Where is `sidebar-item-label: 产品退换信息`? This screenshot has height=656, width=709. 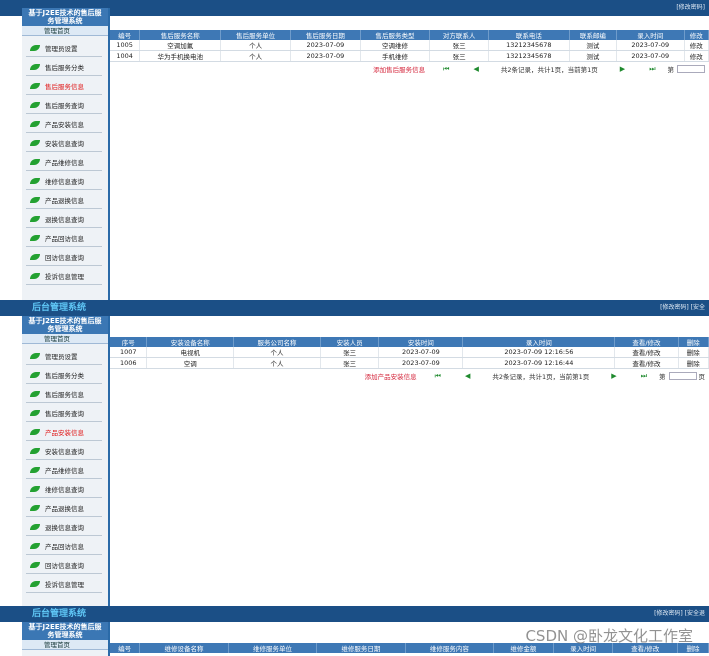
sidebar-item-label: 产品退换信息 is located at coordinates (64, 201).